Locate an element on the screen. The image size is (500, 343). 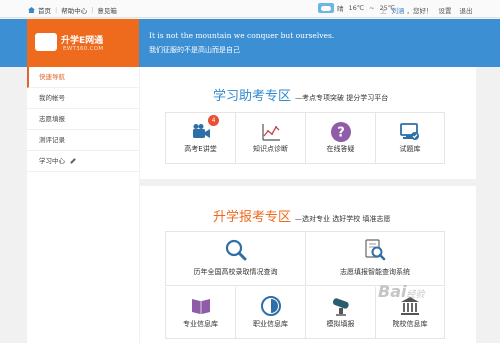
sidebar-item-label: 学习中心 is located at coordinates (52, 161).